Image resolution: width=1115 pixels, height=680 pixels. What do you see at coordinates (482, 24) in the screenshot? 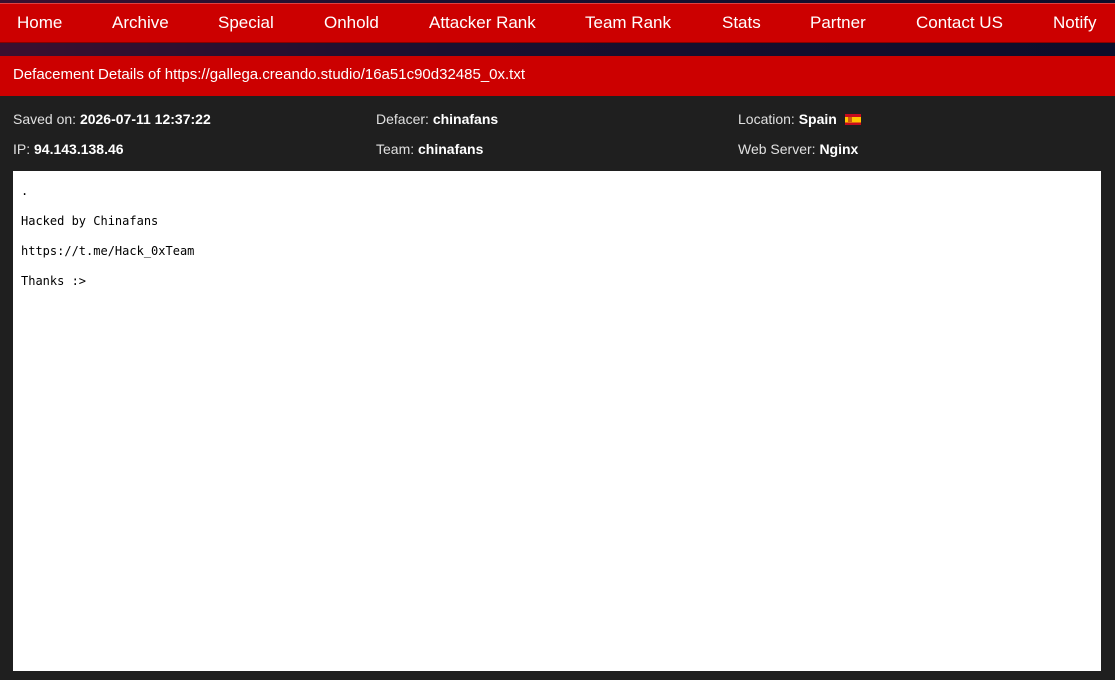
I see `nav-item-attacker-rank: Attacker Rank` at bounding box center [482, 24].